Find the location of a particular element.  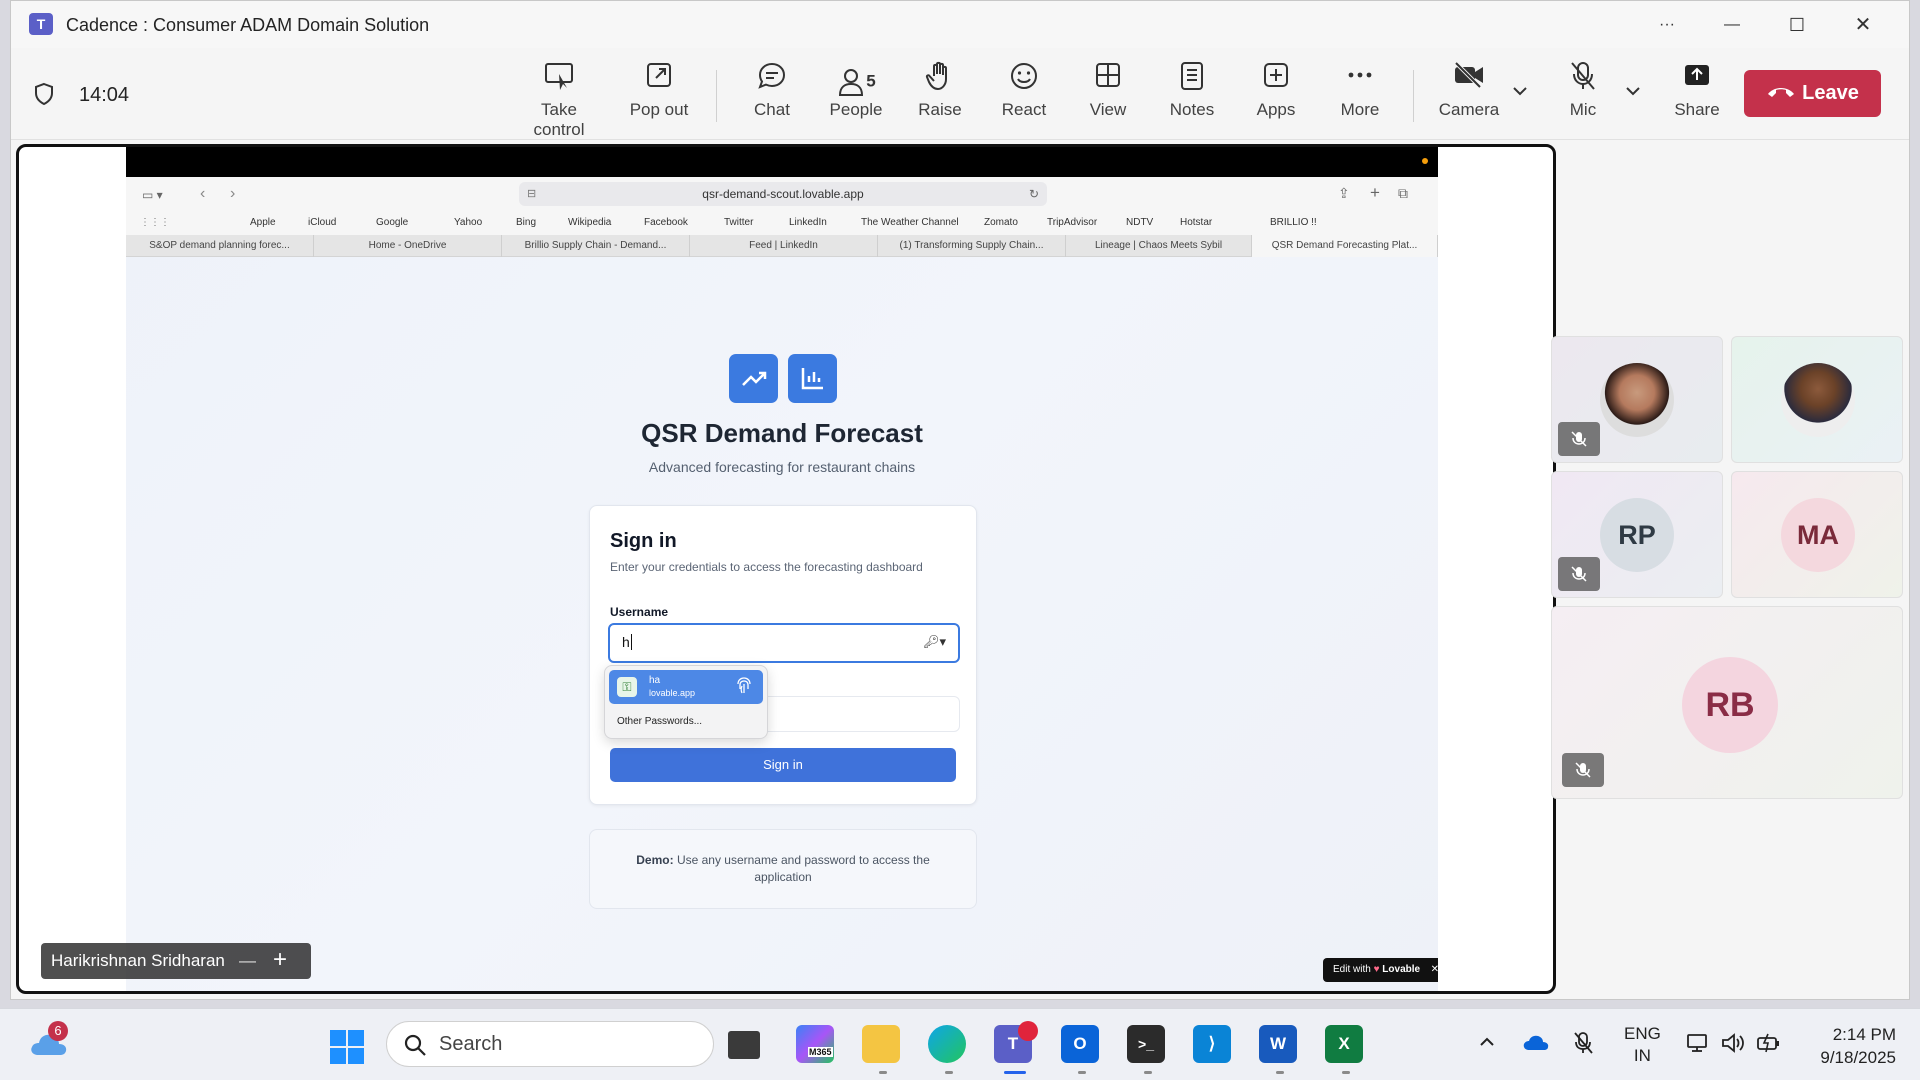

camera-label: Camera is located at coordinates (1469, 109).